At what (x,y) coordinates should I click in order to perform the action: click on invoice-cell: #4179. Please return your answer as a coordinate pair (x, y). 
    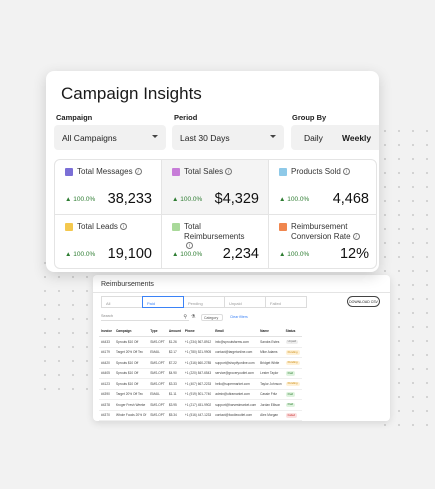
    Looking at the image, I should click on (106, 352).